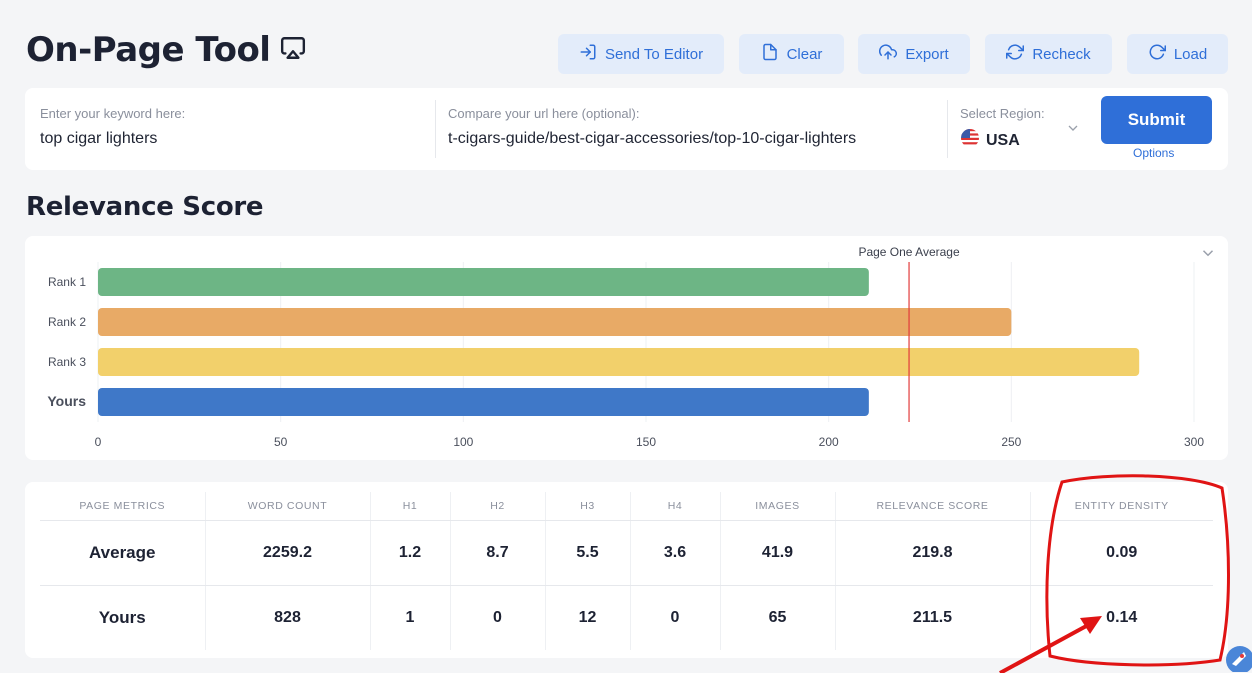 This screenshot has height=673, width=1252. What do you see at coordinates (497, 506) in the screenshot?
I see `table-header-cell: H2` at bounding box center [497, 506].